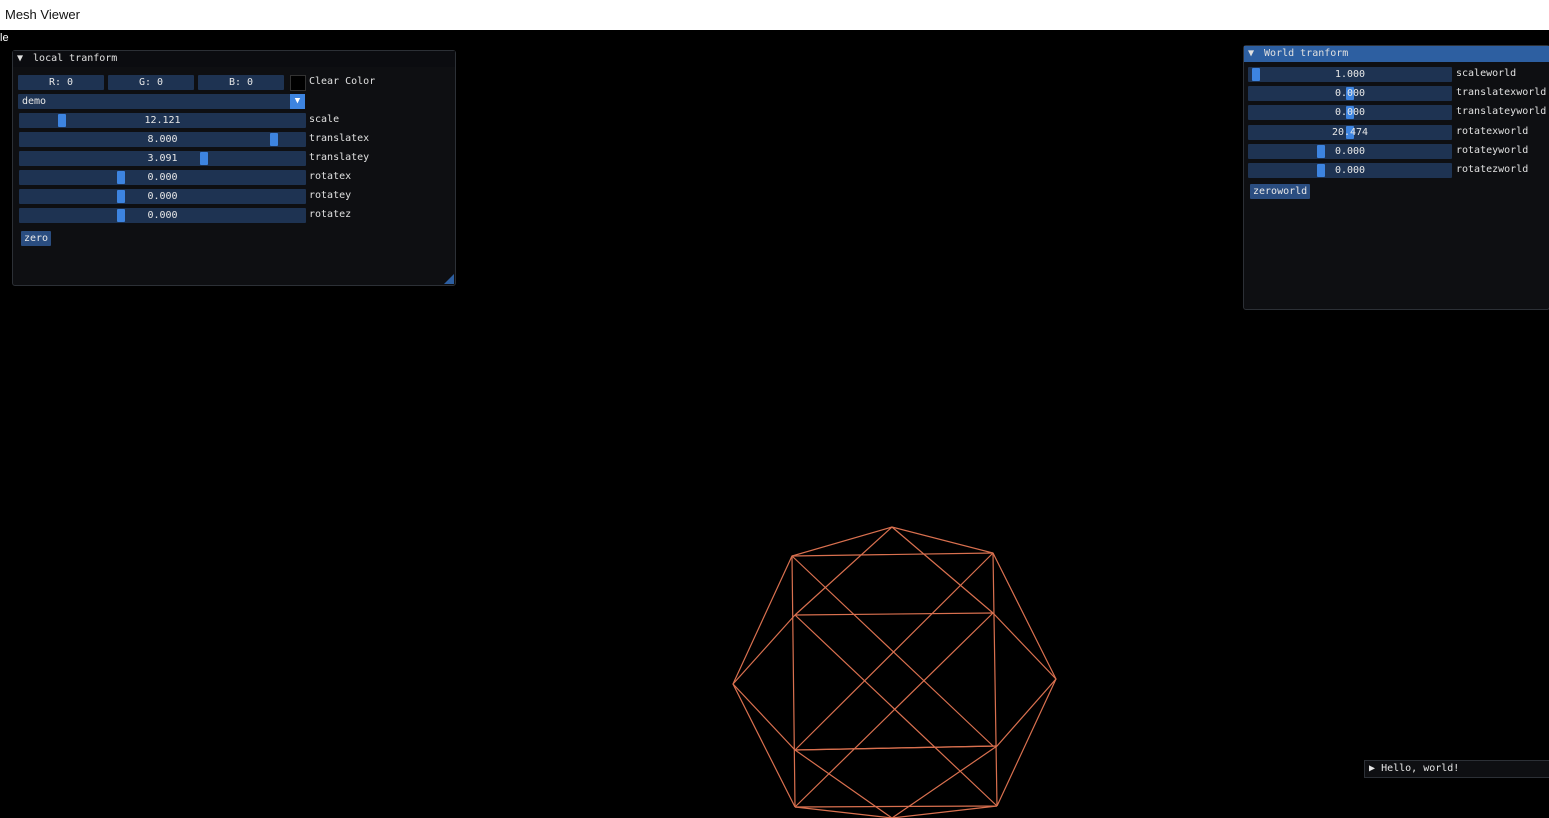 The width and height of the screenshot is (1549, 818). What do you see at coordinates (1501, 112) in the screenshot?
I see `slider-label: translateyworld` at bounding box center [1501, 112].